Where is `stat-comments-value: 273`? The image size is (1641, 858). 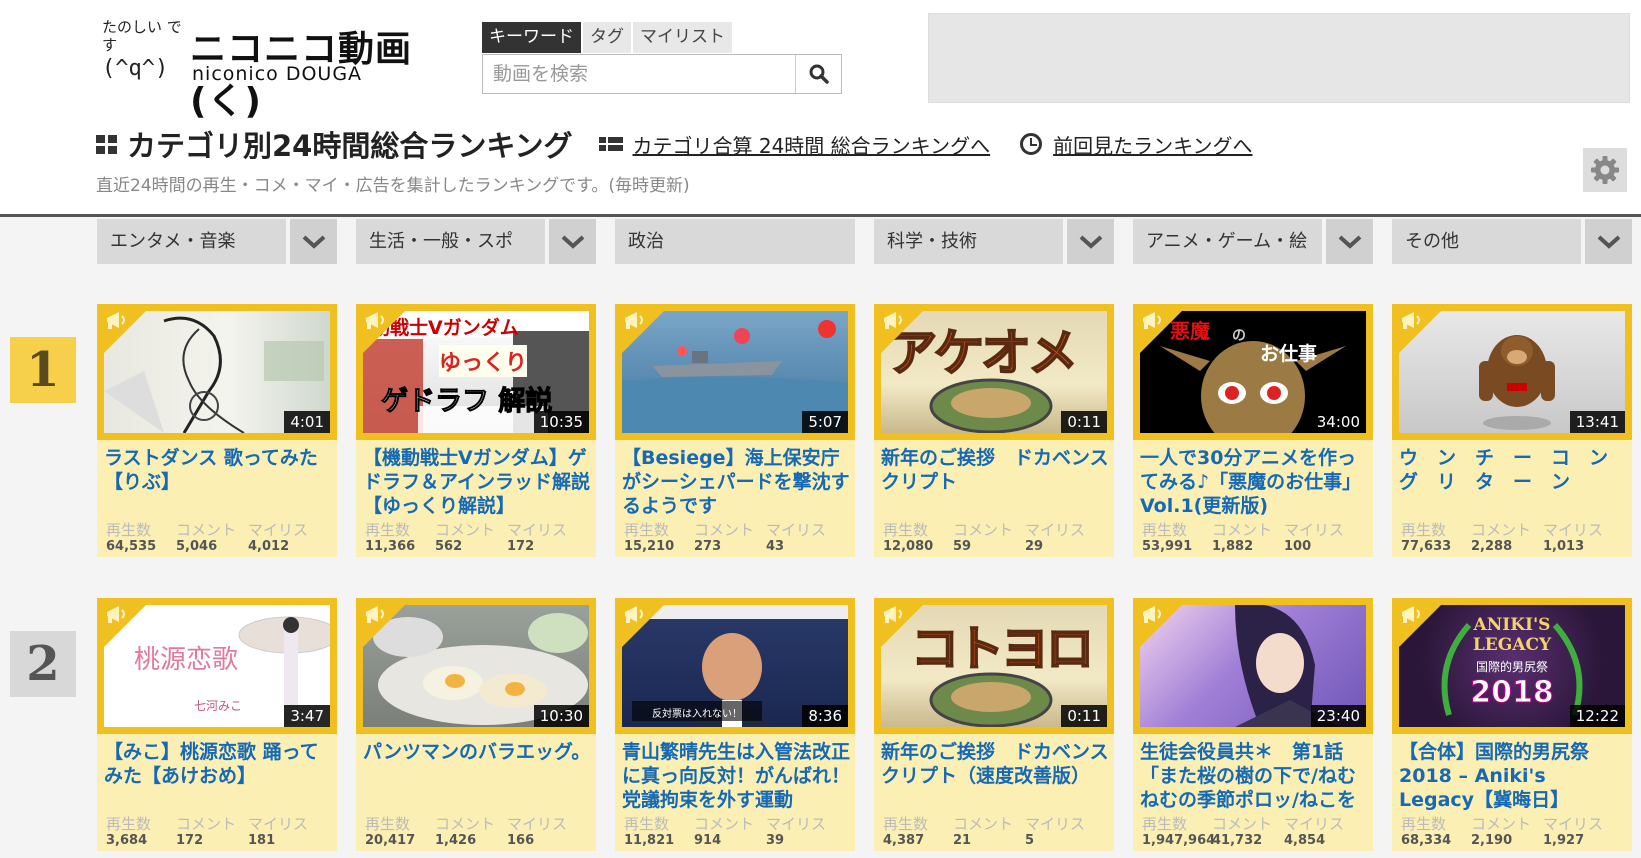
stat-comments-value: 273 is located at coordinates (708, 546).